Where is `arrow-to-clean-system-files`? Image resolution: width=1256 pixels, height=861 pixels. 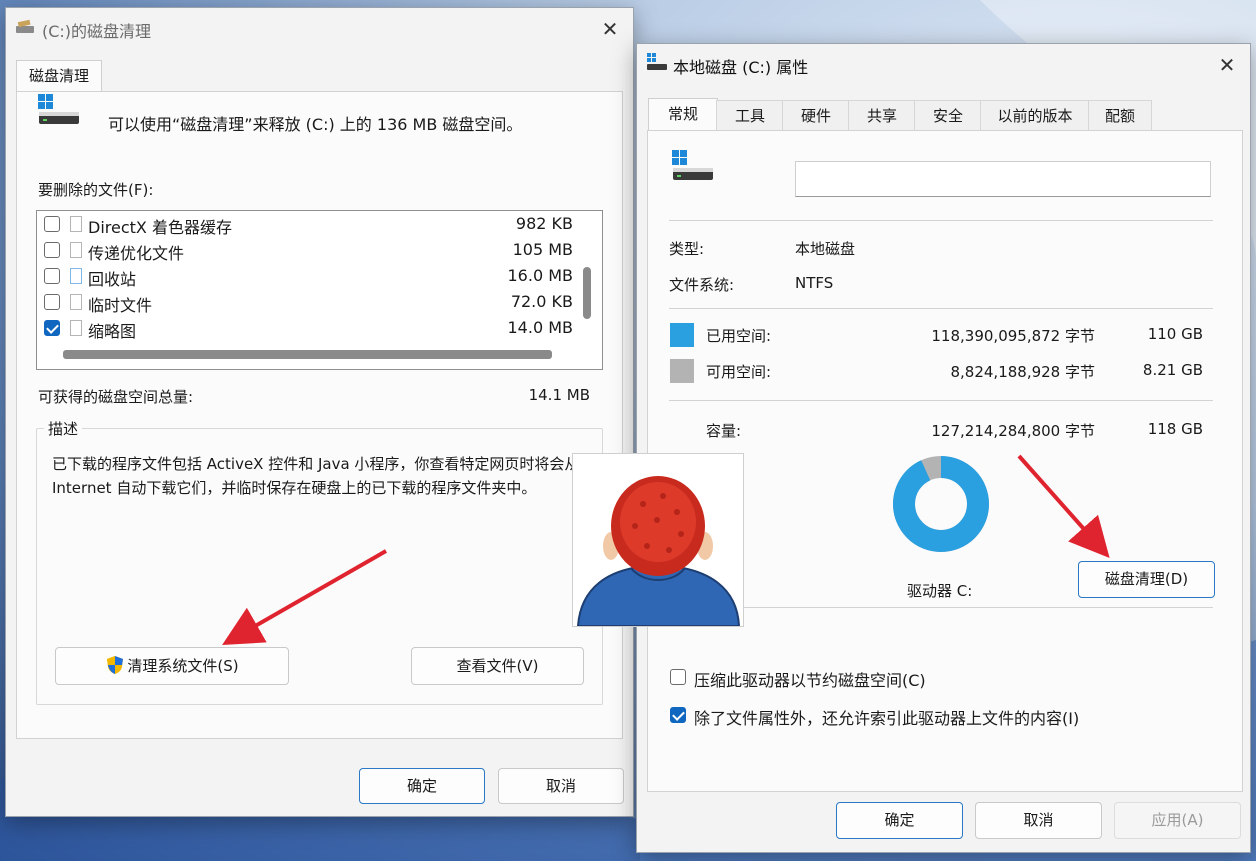
arrow-to-clean-system-files is located at coordinates (304, 597).